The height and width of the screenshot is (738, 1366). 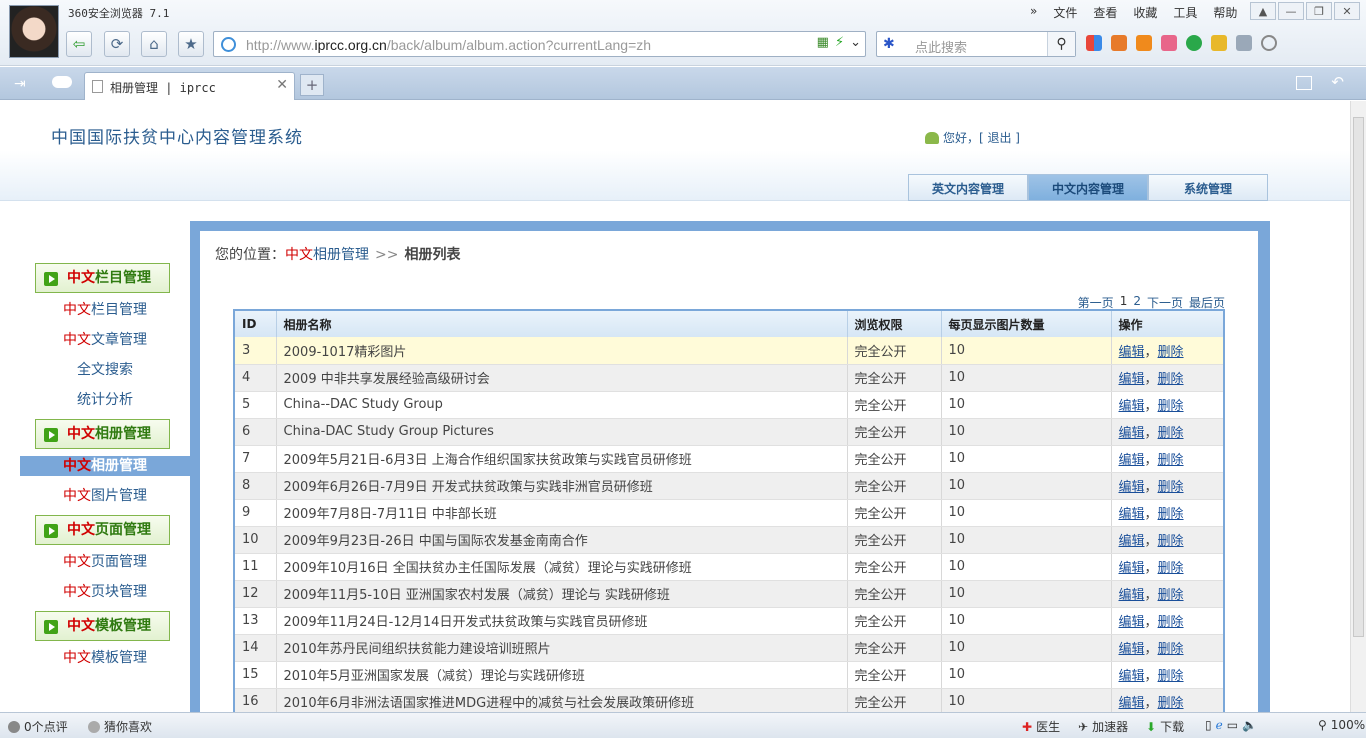 I want to click on sidebar-item-pages: 中文页面管理, so click(x=105, y=562).